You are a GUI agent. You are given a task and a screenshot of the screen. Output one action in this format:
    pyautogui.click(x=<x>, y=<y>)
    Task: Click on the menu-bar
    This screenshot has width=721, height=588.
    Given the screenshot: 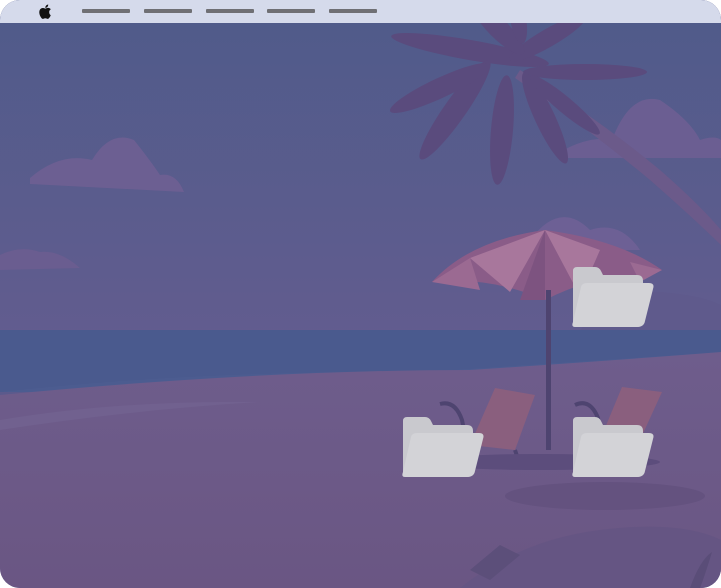 What is the action you would take?
    pyautogui.click(x=360, y=11)
    